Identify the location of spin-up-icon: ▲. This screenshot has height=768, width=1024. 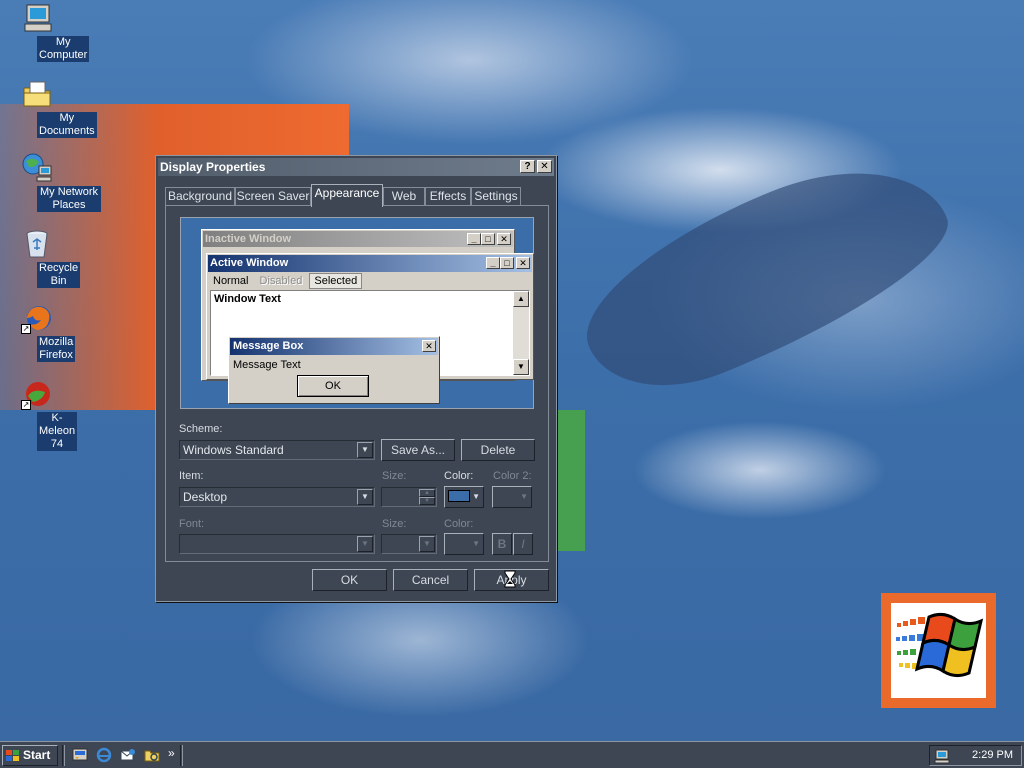
(427, 493).